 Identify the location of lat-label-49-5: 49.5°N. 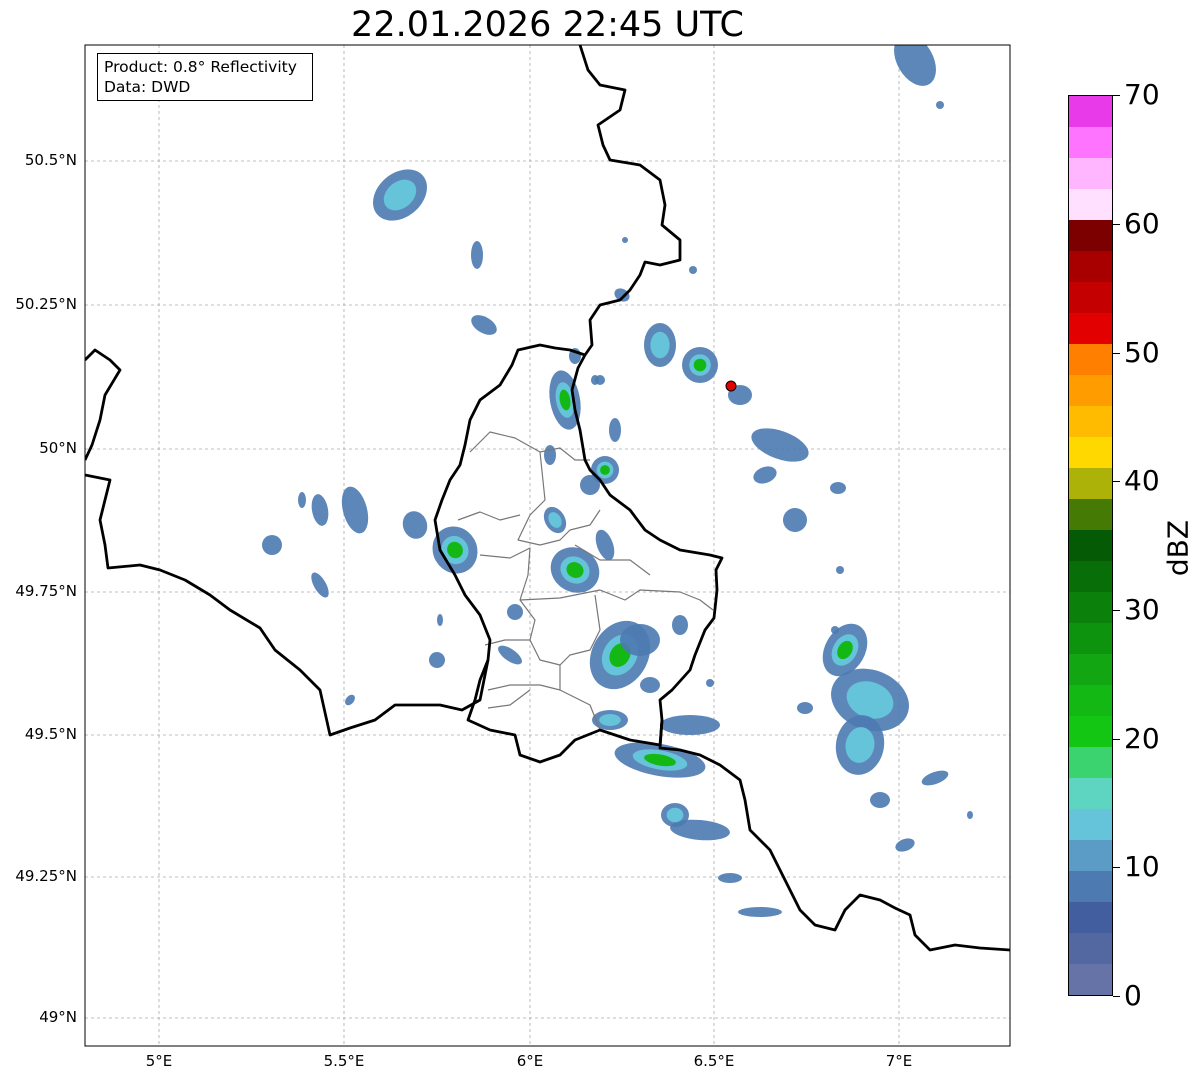
(50, 734).